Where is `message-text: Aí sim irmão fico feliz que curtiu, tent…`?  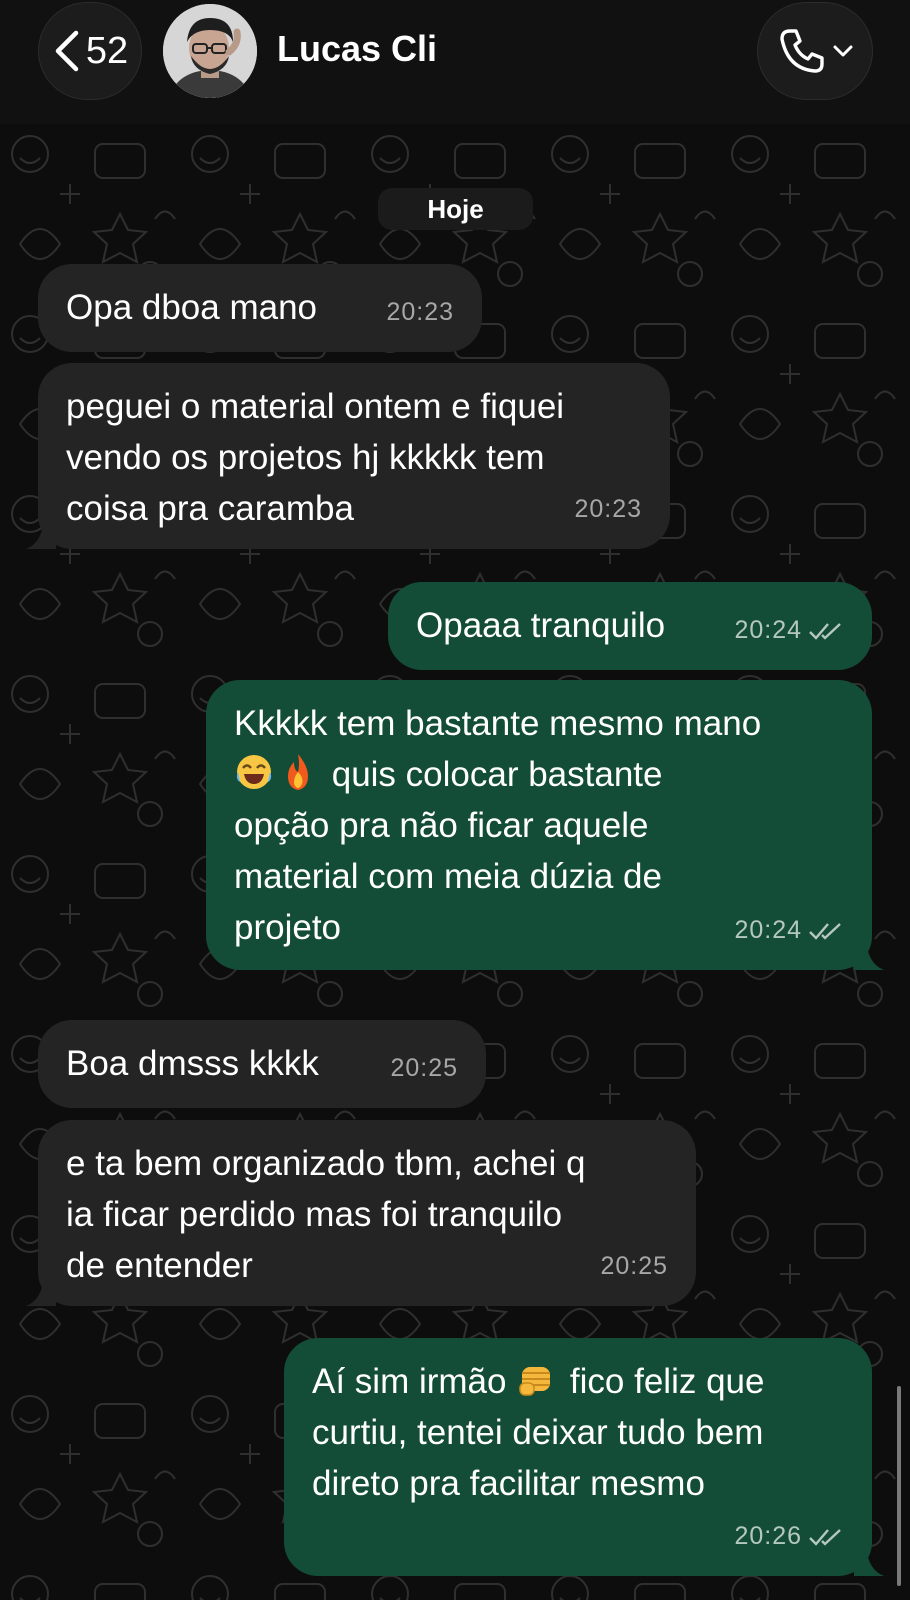
message-text: Aí sim irmão fico feliz que curtiu, tent… is located at coordinates (538, 1432).